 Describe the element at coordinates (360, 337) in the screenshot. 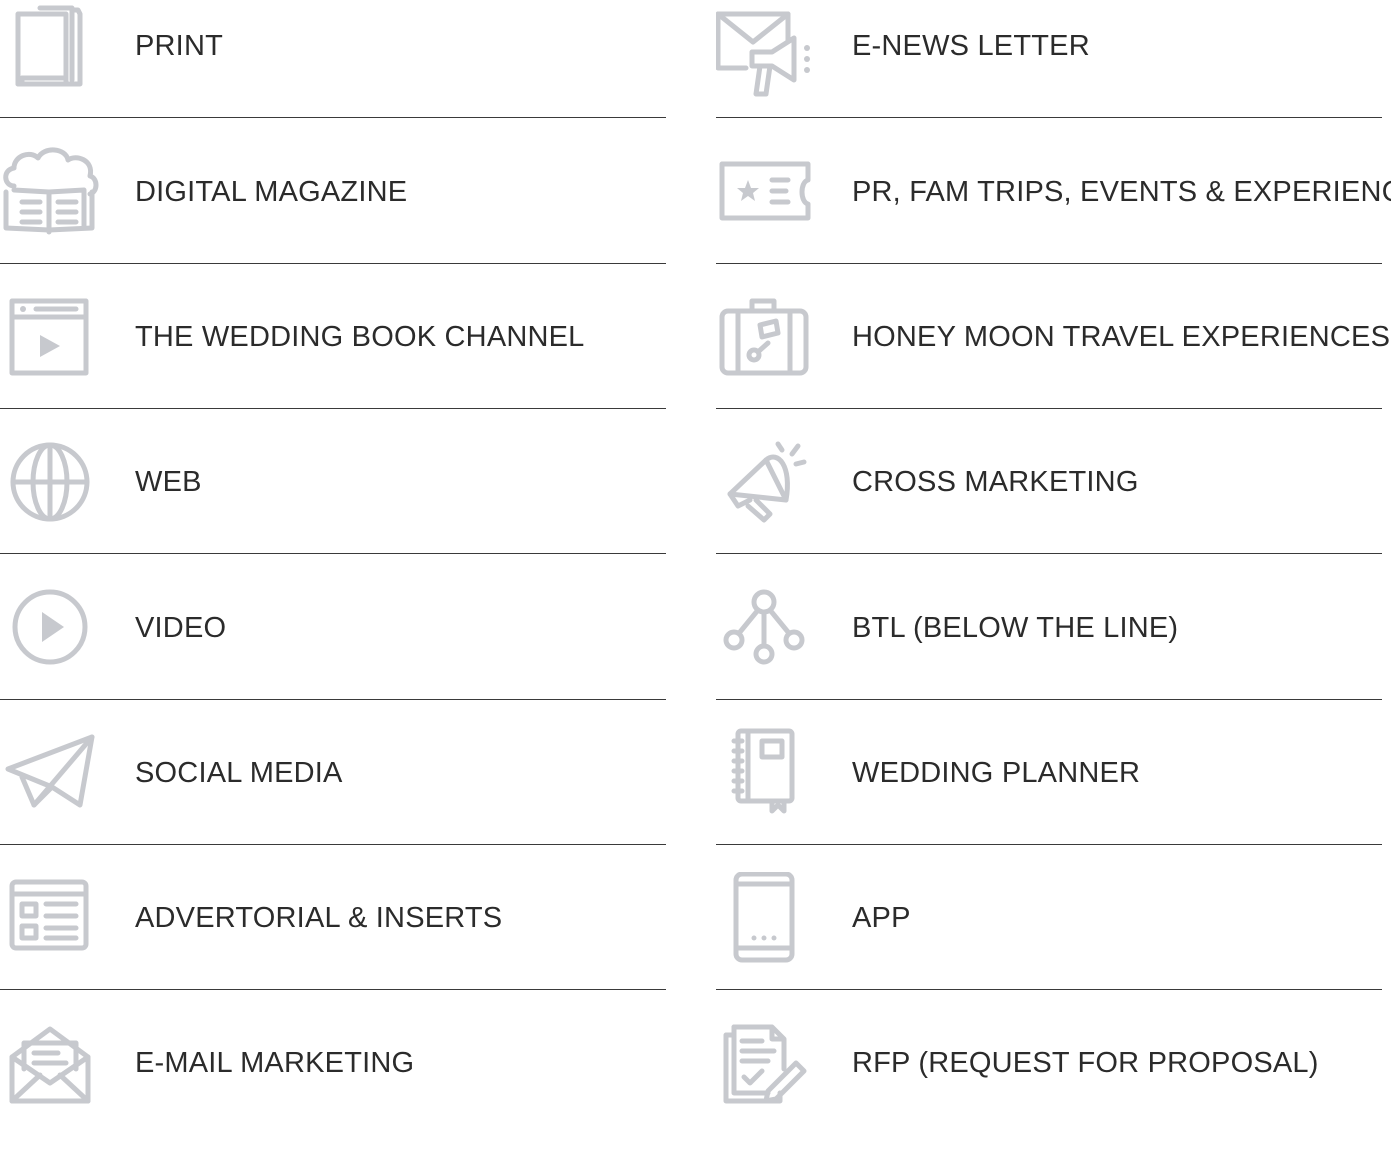

I see `item-label: THE WEDDING BOOK CHANNEL` at that location.